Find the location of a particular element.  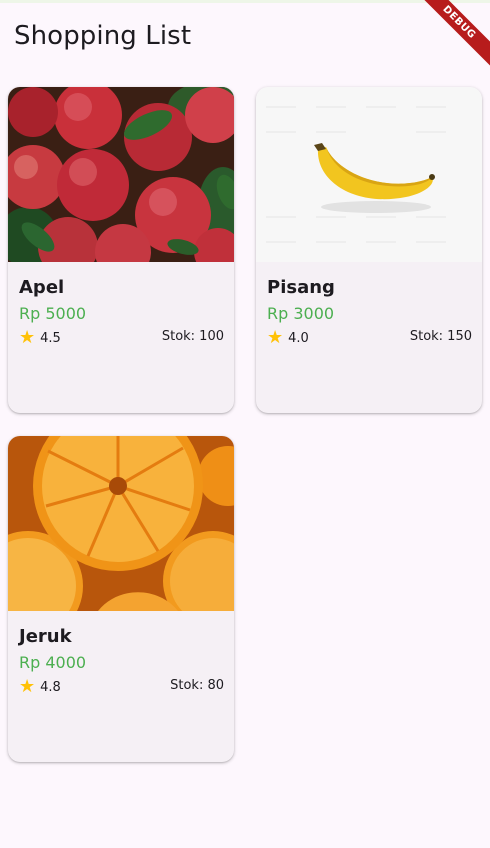

banana-image is located at coordinates (369, 174).